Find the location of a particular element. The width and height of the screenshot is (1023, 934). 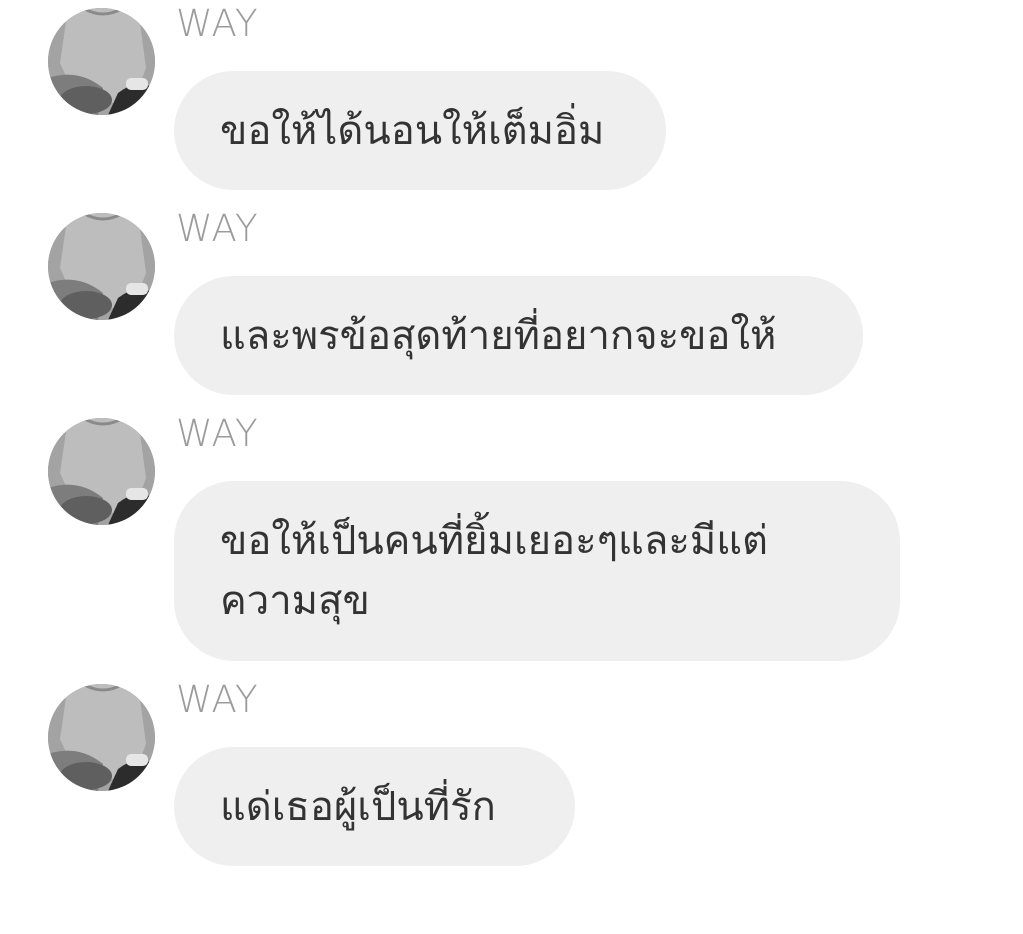

message-bubble: ขอให้ได้นอนให้เต็มอิ่ม is located at coordinates (420, 130).